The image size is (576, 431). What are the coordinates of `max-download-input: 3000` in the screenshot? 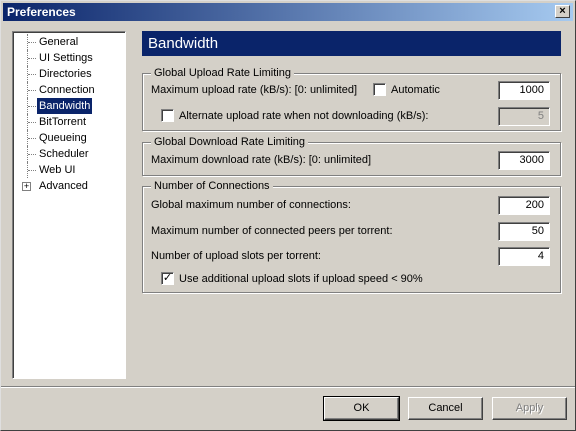 It's located at (524, 160).